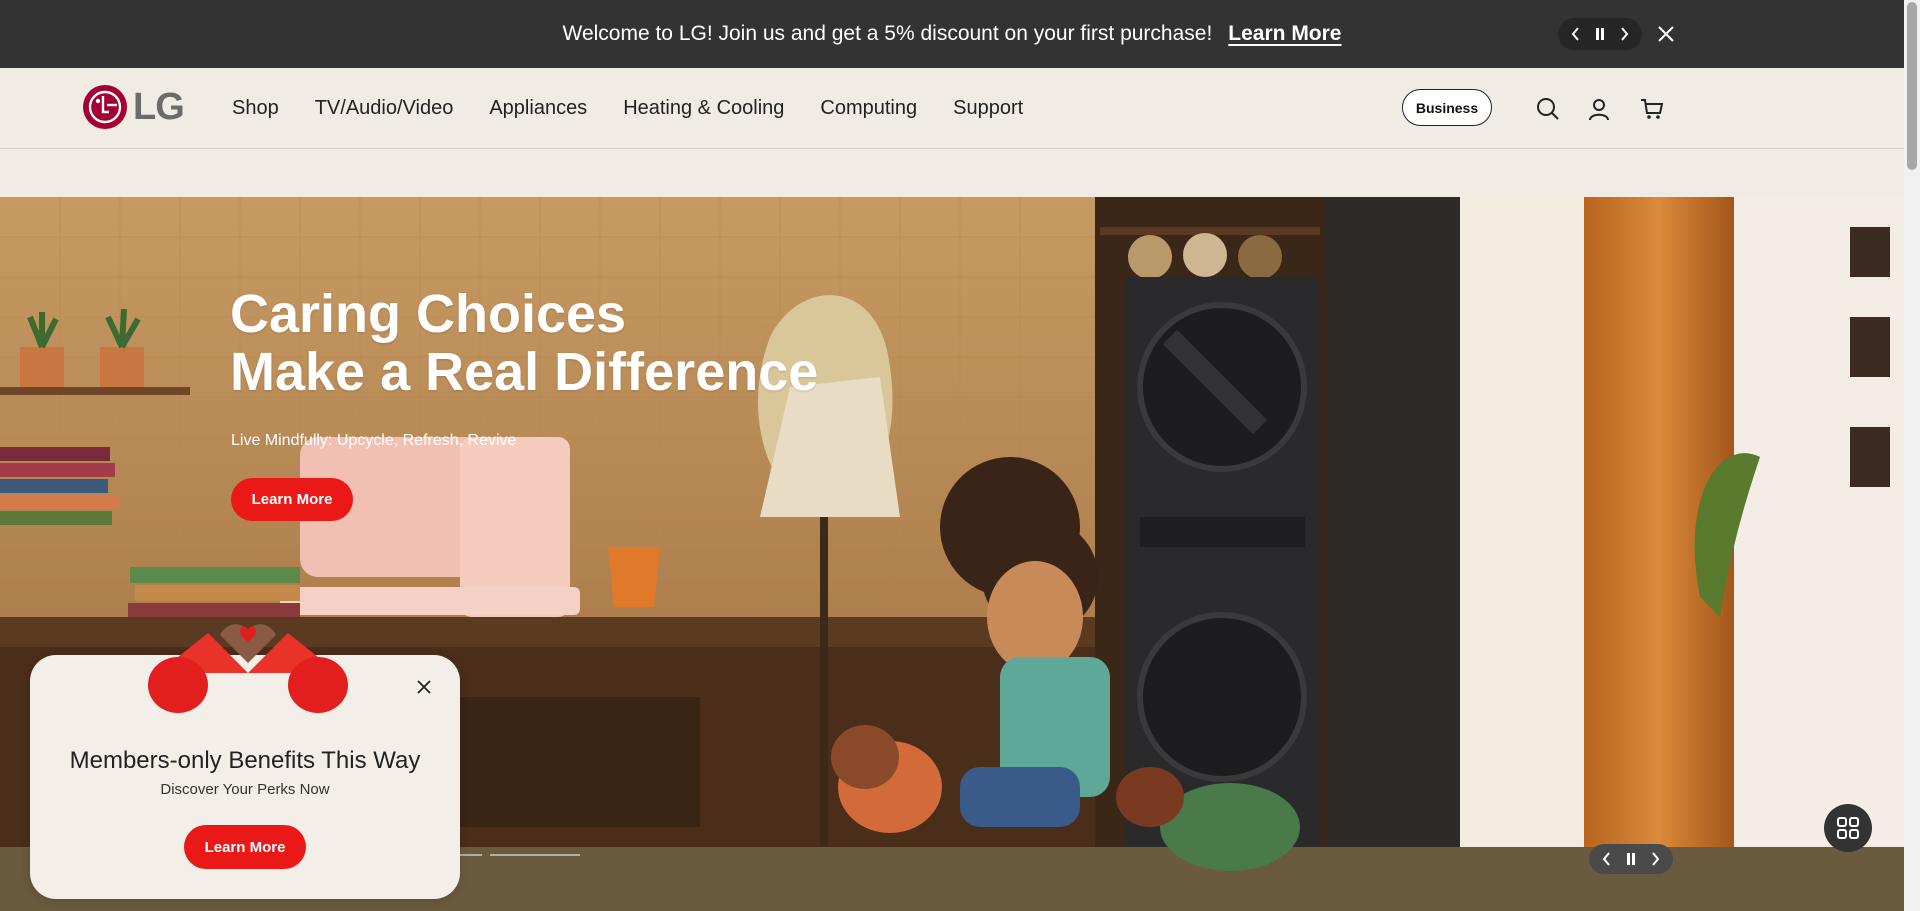 Image resolution: width=1920 pixels, height=911 pixels. Describe the element at coordinates (245, 847) in the screenshot. I see `popup-learn-more-button: Learn More` at that location.